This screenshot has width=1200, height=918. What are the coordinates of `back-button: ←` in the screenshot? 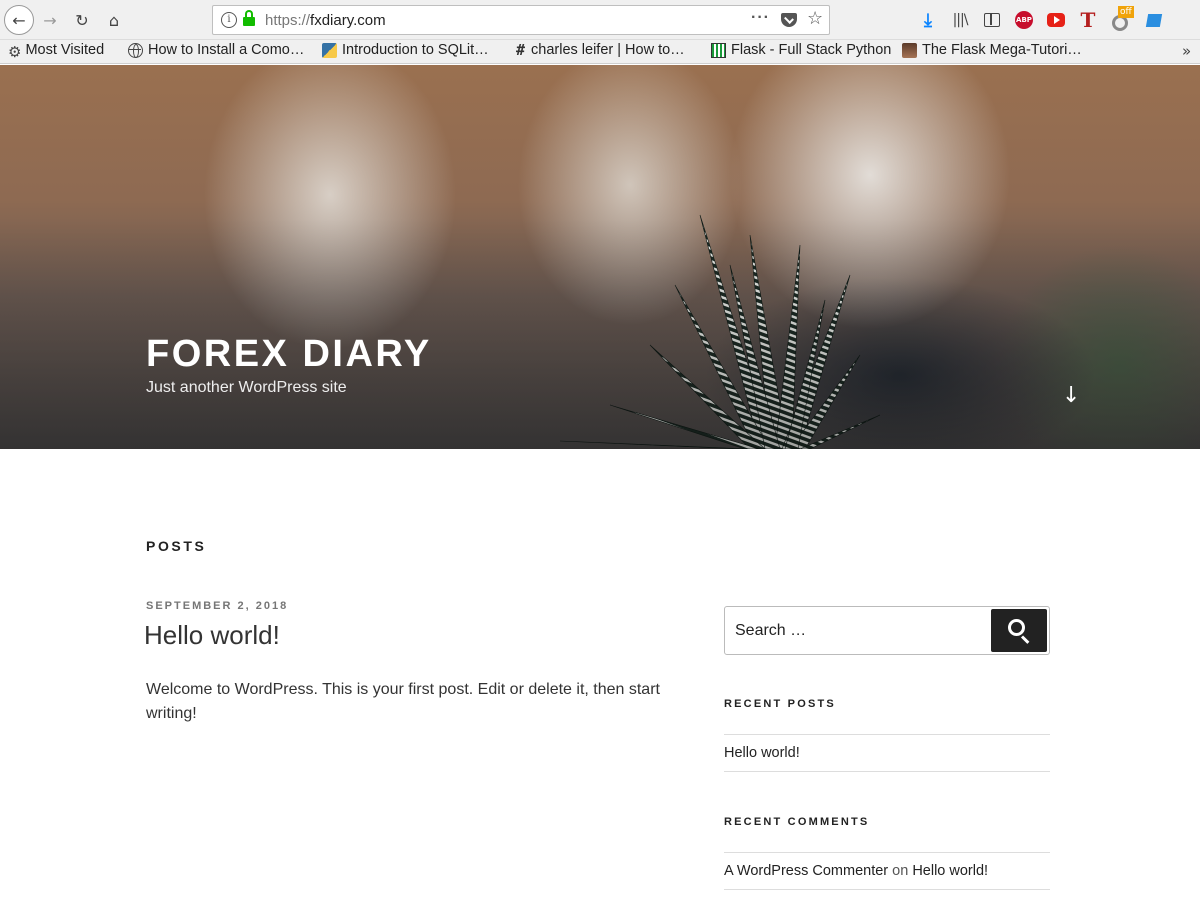 It's located at (19, 20).